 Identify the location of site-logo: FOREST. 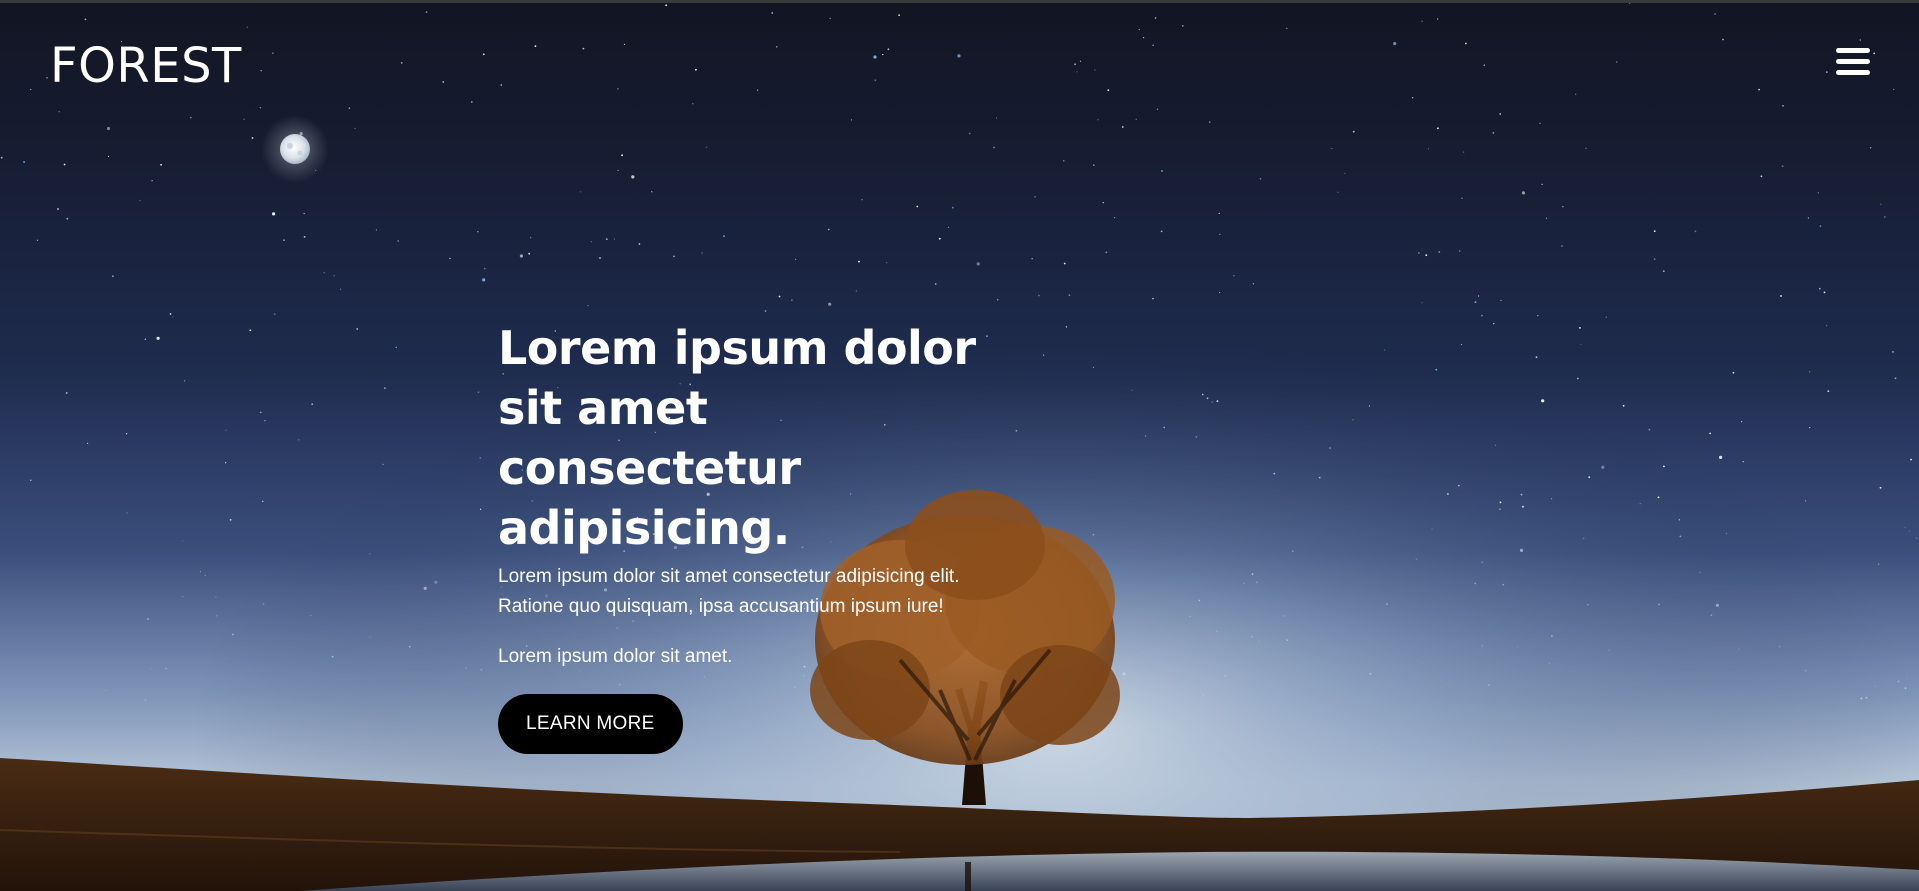
(146, 66).